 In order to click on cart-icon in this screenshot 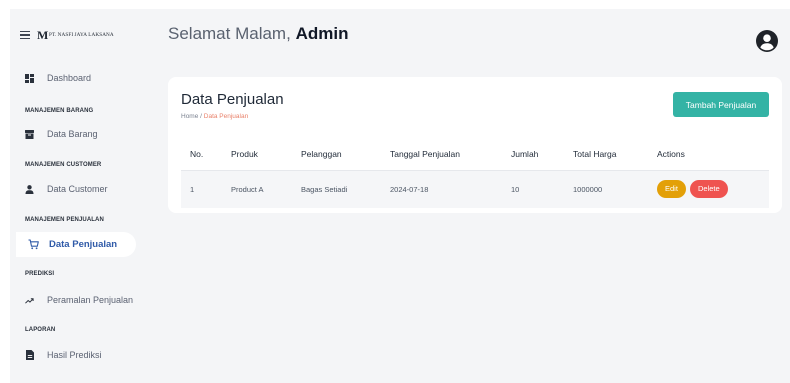, I will do `click(33, 244)`.